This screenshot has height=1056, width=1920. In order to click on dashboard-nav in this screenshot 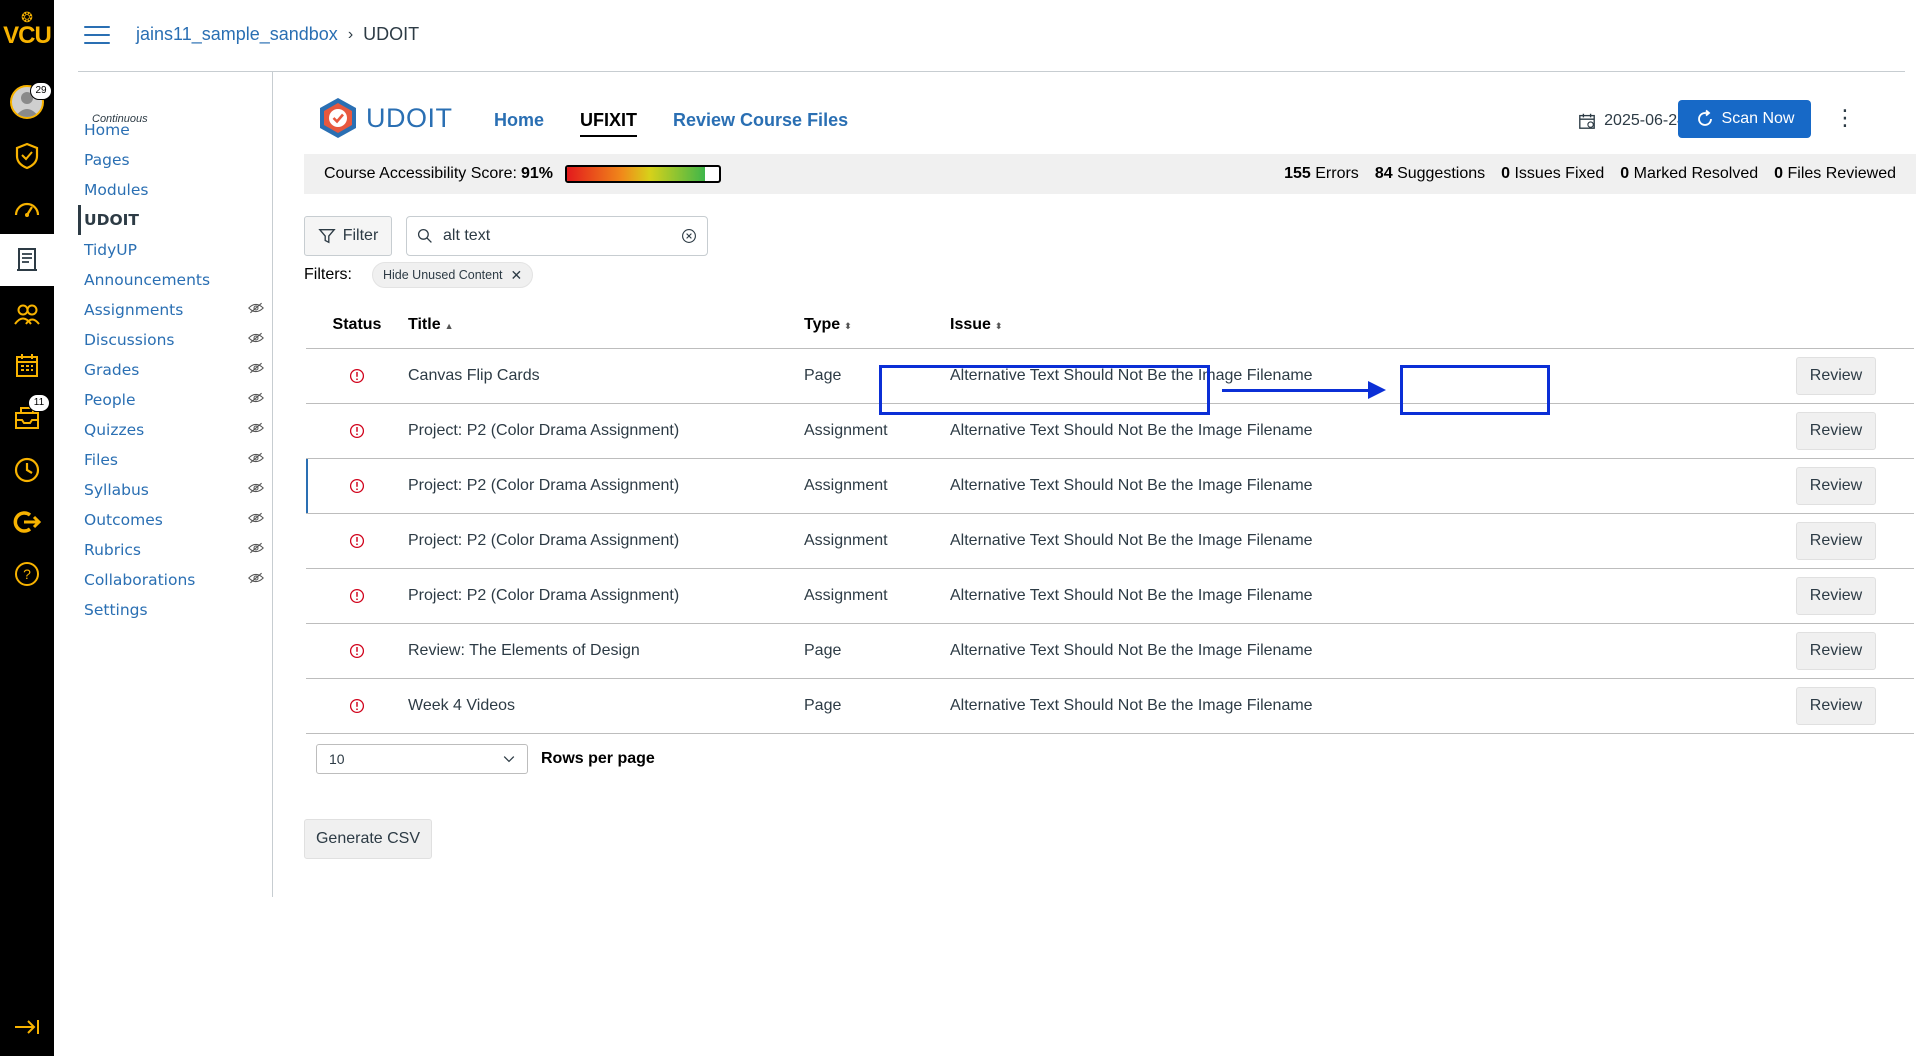, I will do `click(27, 210)`.